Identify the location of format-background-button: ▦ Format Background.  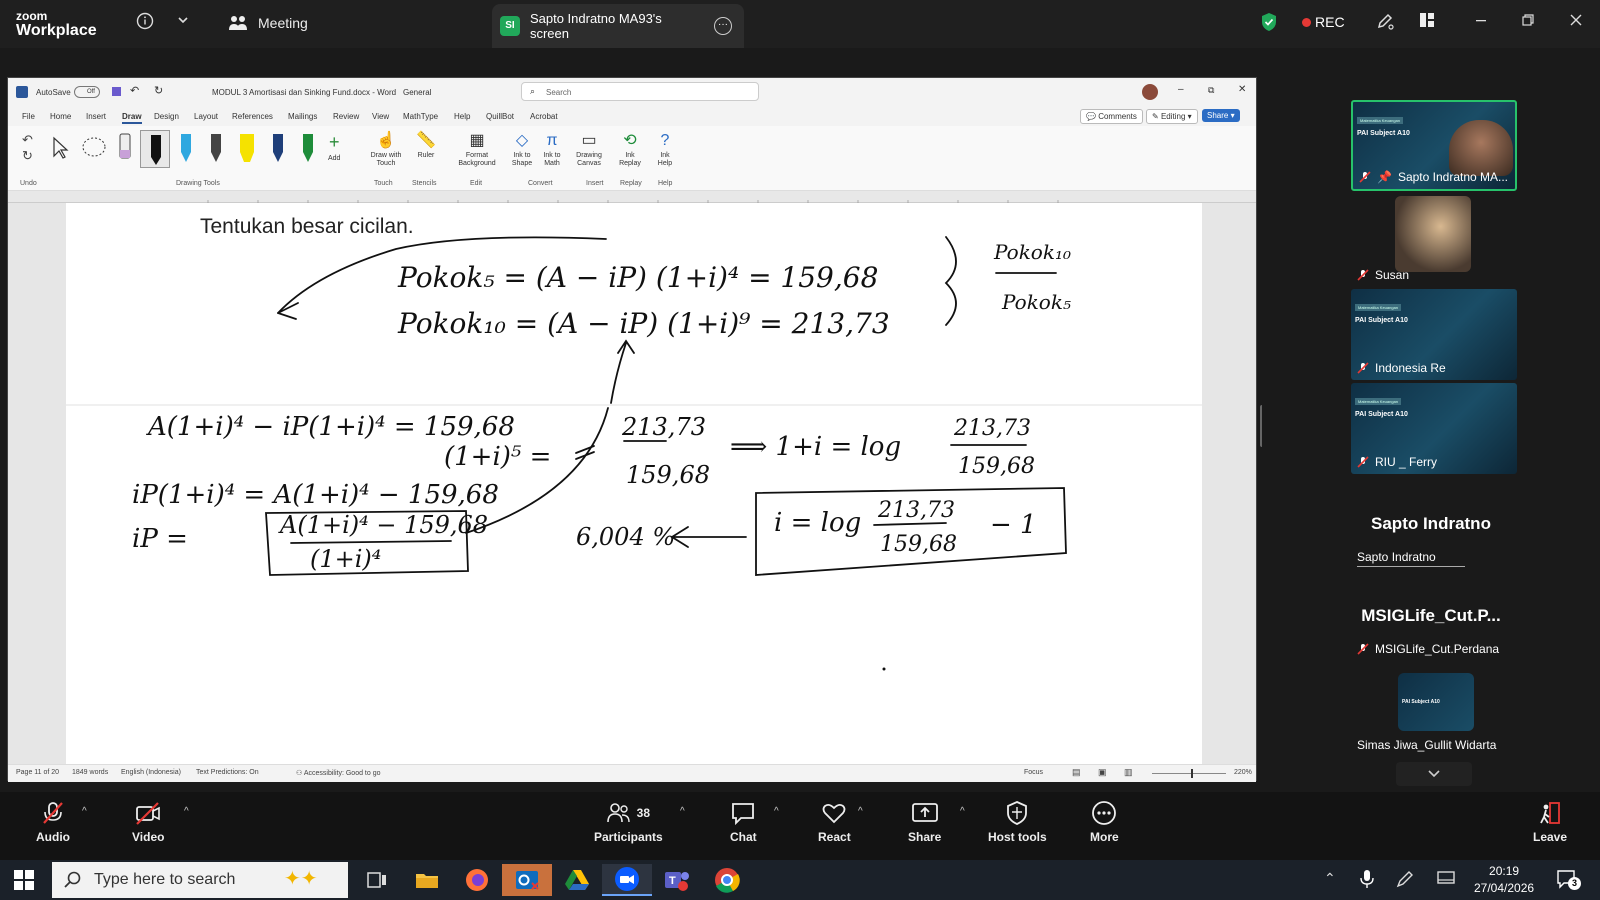
(477, 150).